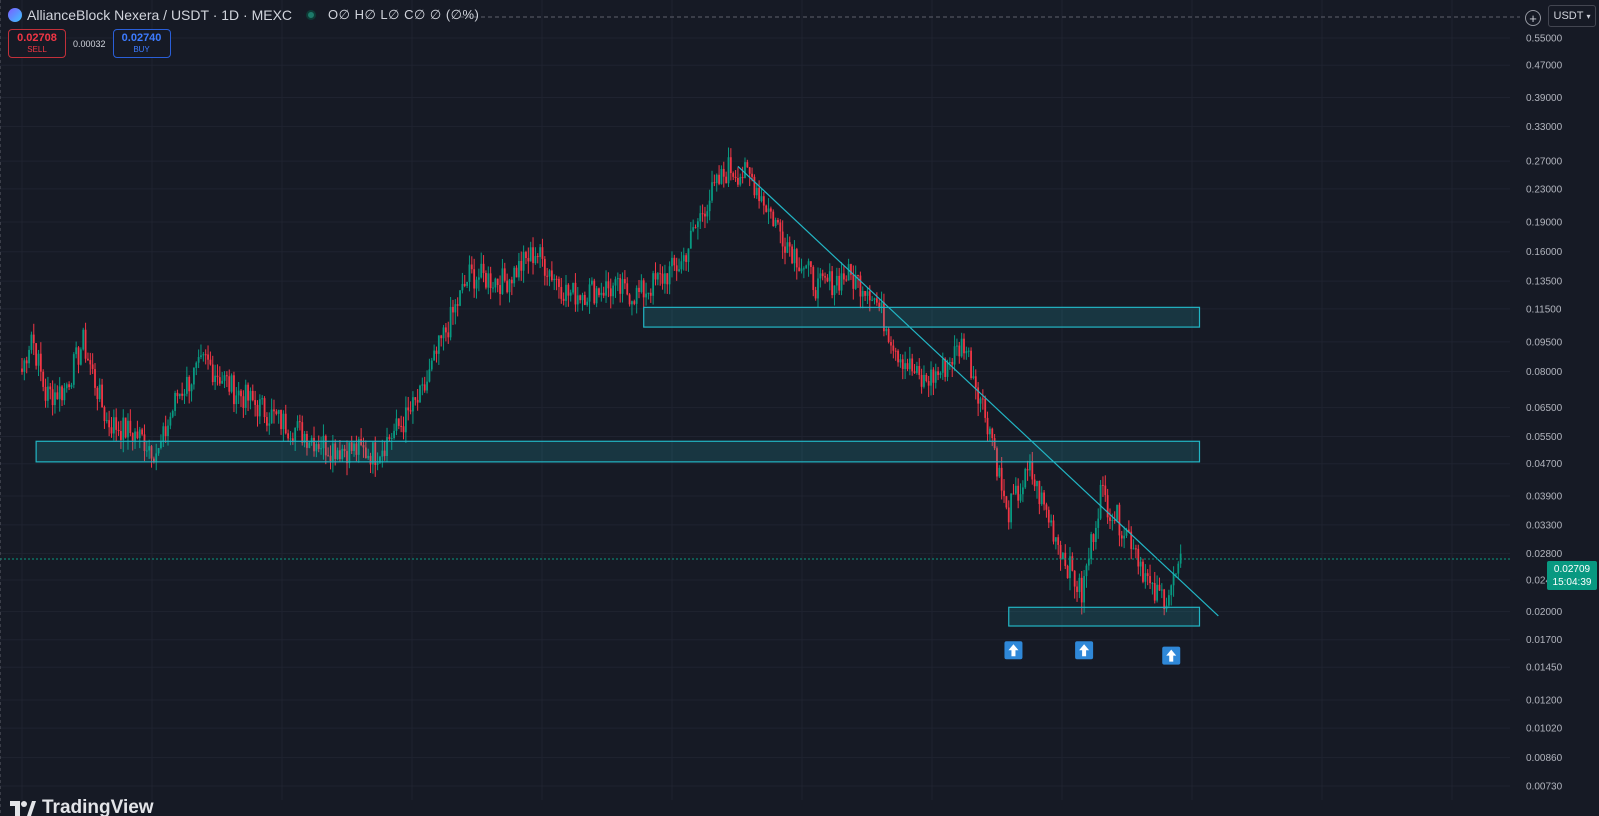 This screenshot has width=1599, height=816. I want to click on tradingview-logo-icon, so click(23, 807).